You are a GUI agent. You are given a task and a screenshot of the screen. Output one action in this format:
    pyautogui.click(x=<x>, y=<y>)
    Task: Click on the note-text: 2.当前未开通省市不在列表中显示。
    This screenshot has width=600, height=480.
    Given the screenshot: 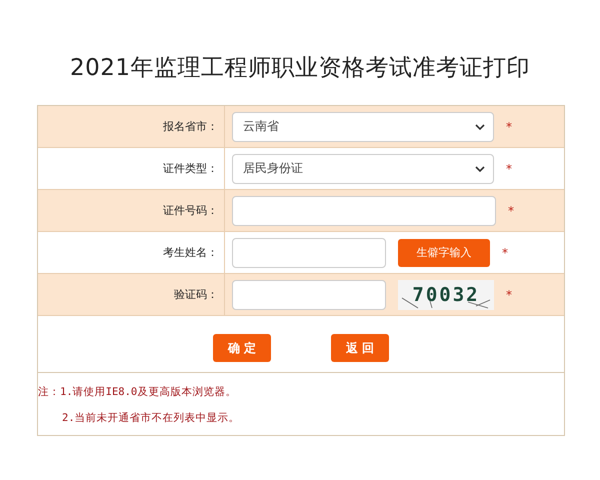 What is the action you would take?
    pyautogui.click(x=151, y=418)
    